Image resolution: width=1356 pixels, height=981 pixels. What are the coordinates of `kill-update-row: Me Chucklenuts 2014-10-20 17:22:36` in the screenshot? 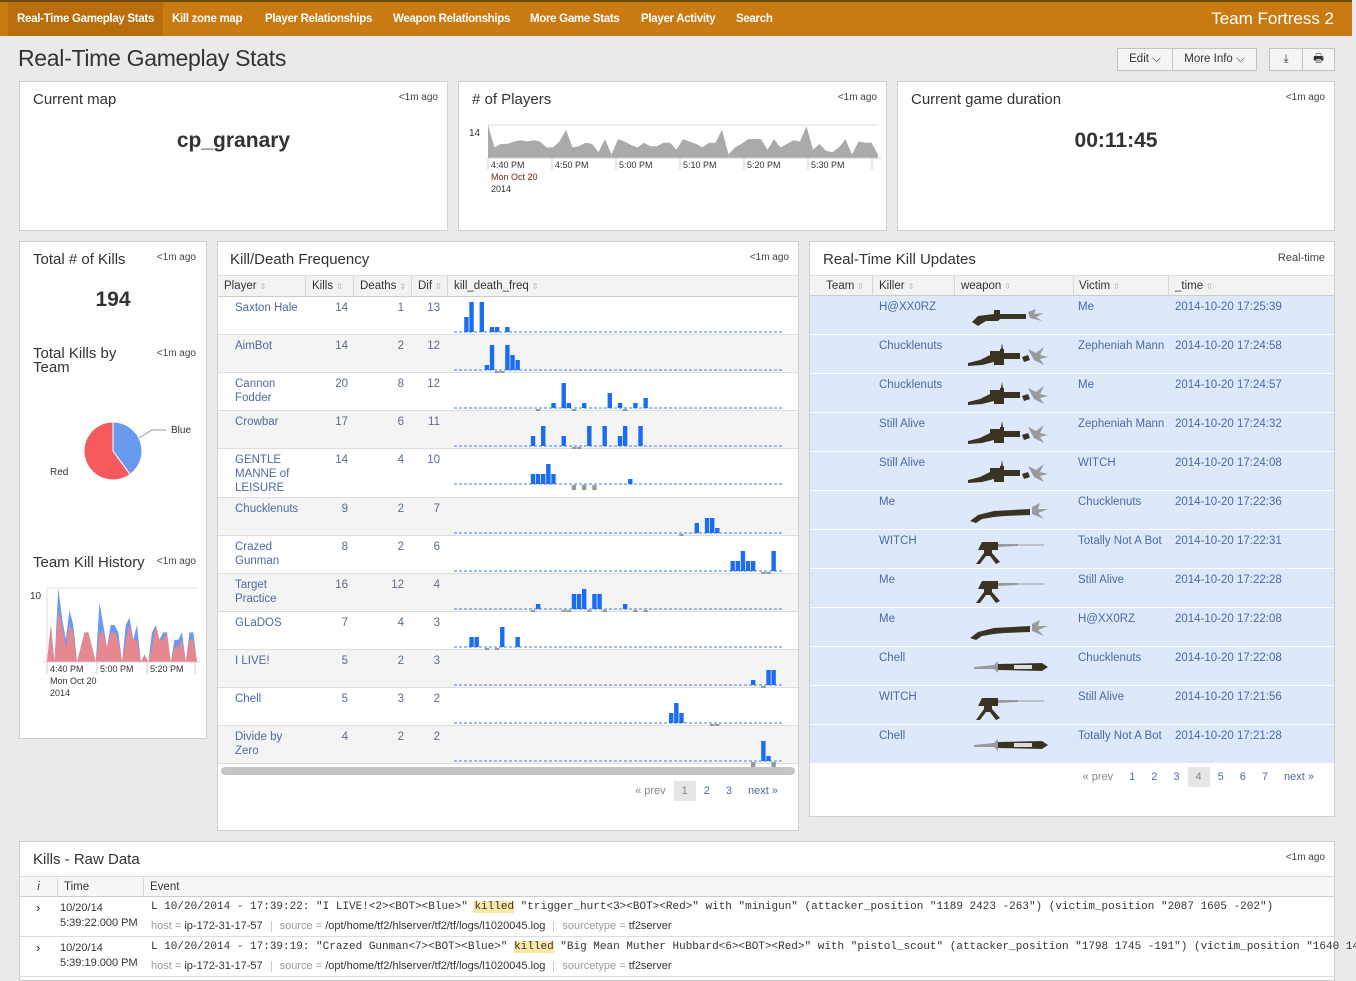 It's located at (1072, 510).